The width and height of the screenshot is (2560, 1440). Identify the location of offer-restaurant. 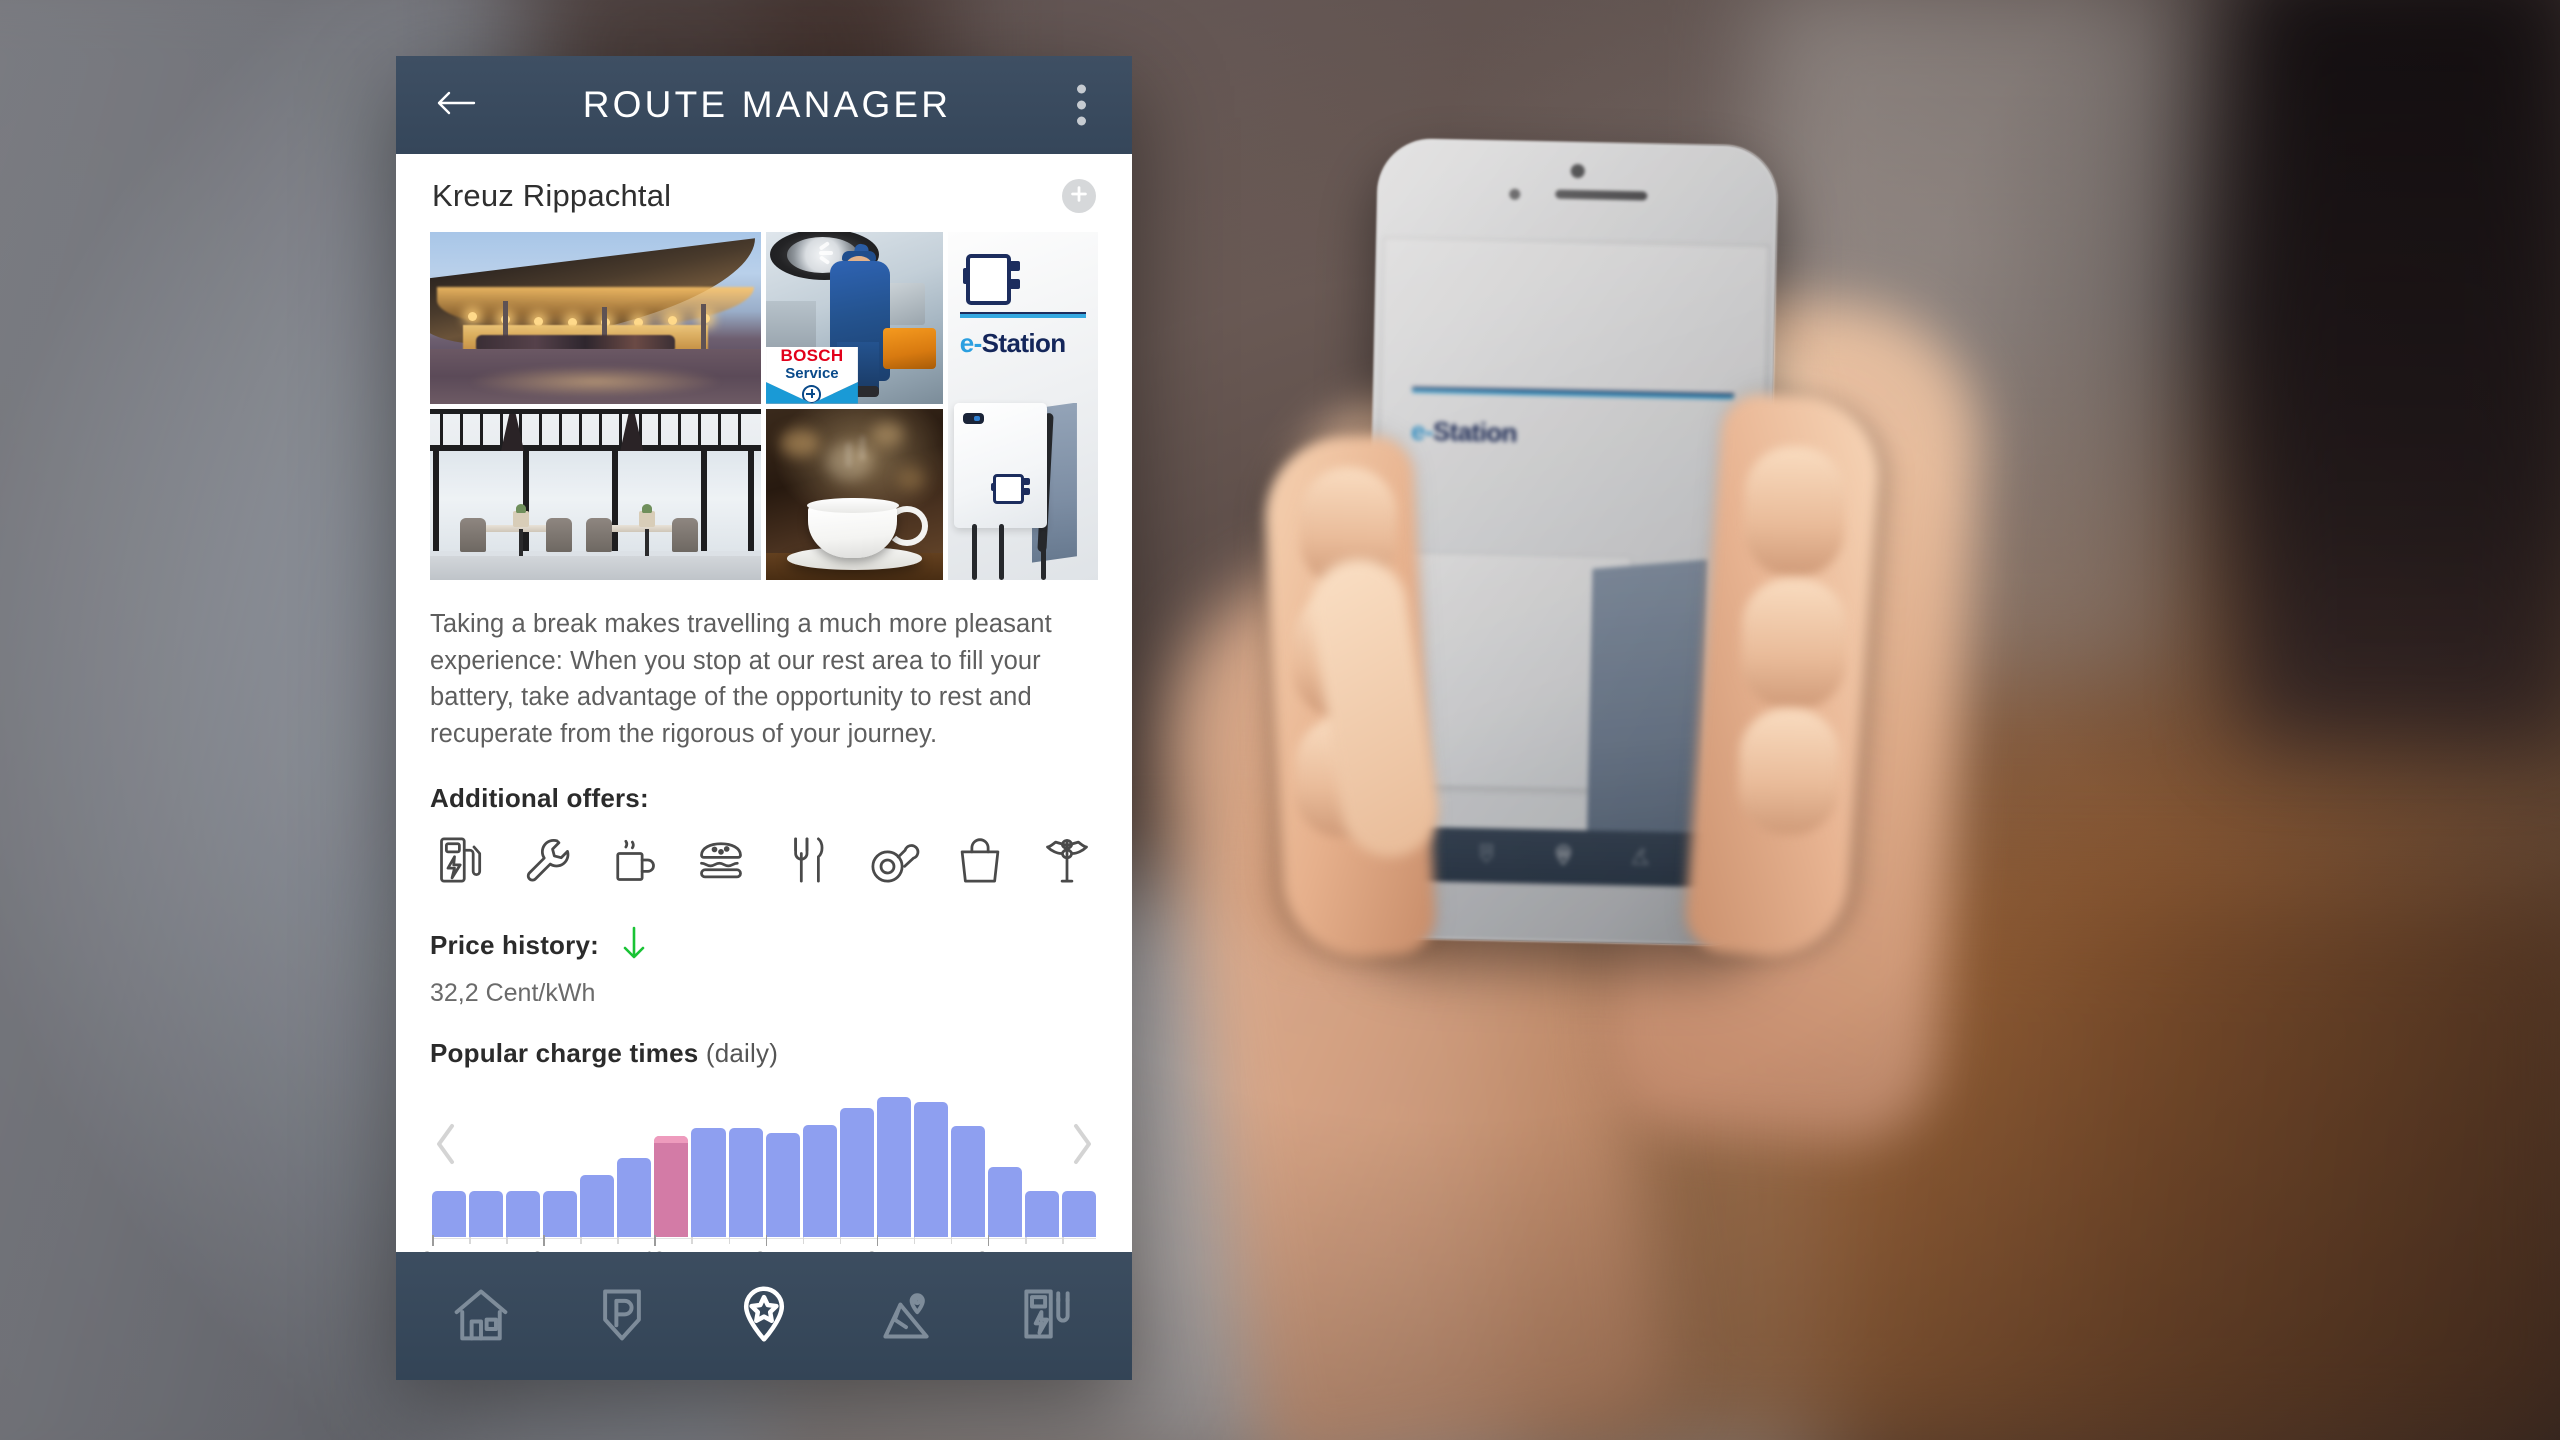
(807, 863).